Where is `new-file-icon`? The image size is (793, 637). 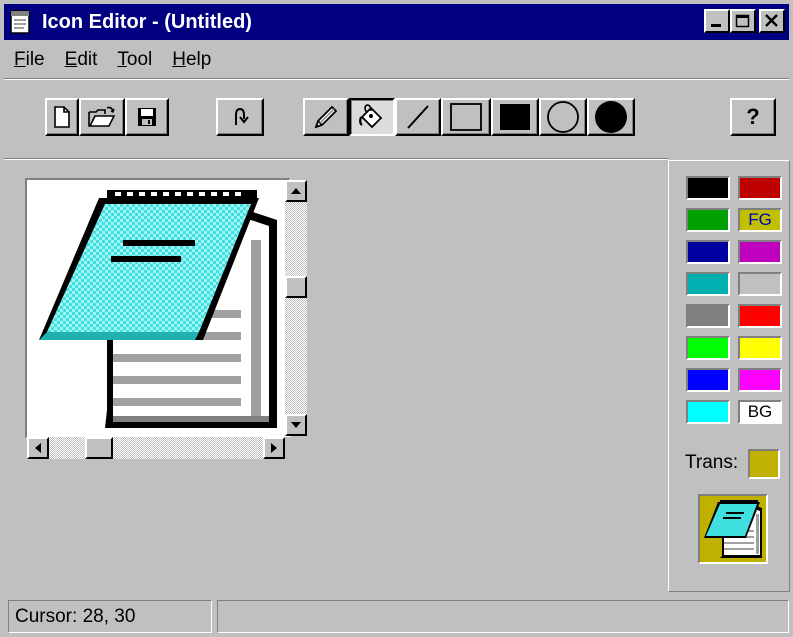
new-file-icon is located at coordinates (62, 117).